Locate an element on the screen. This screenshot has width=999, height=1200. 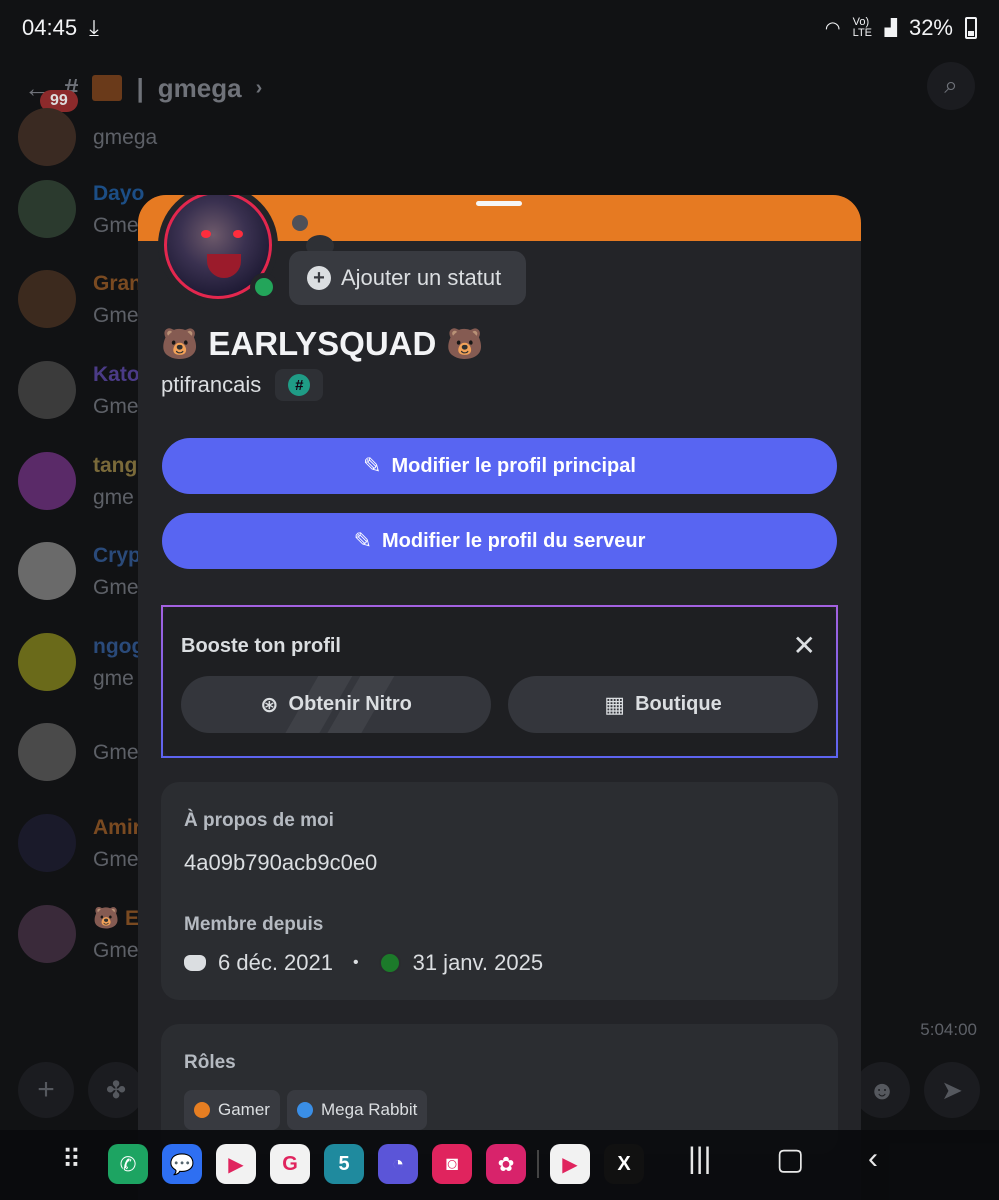
server-tag: # is located at coordinates (299, 385).